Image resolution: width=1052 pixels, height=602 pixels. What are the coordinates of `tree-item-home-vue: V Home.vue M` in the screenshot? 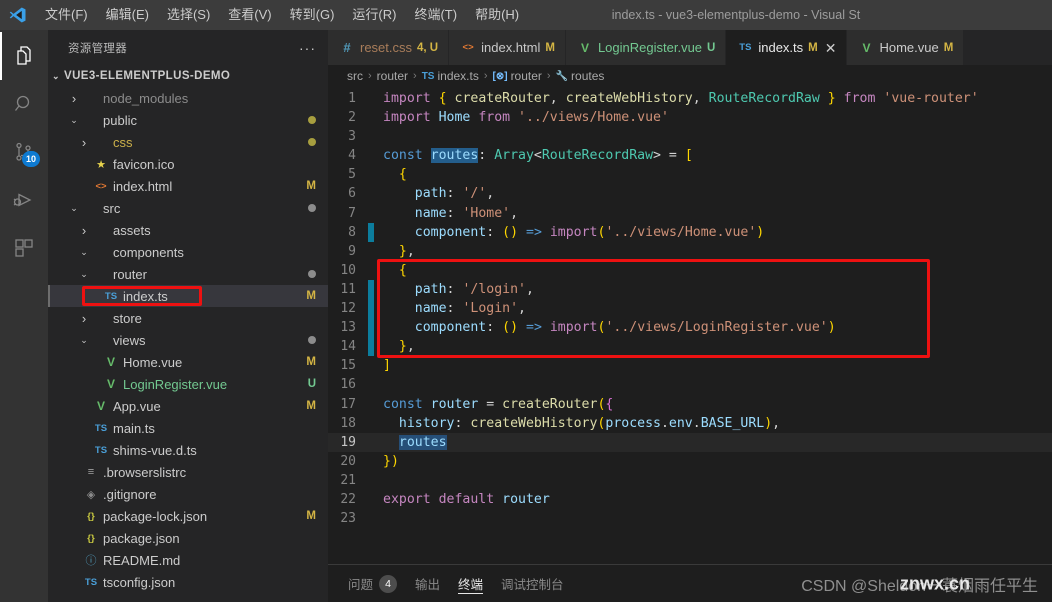 It's located at (188, 362).